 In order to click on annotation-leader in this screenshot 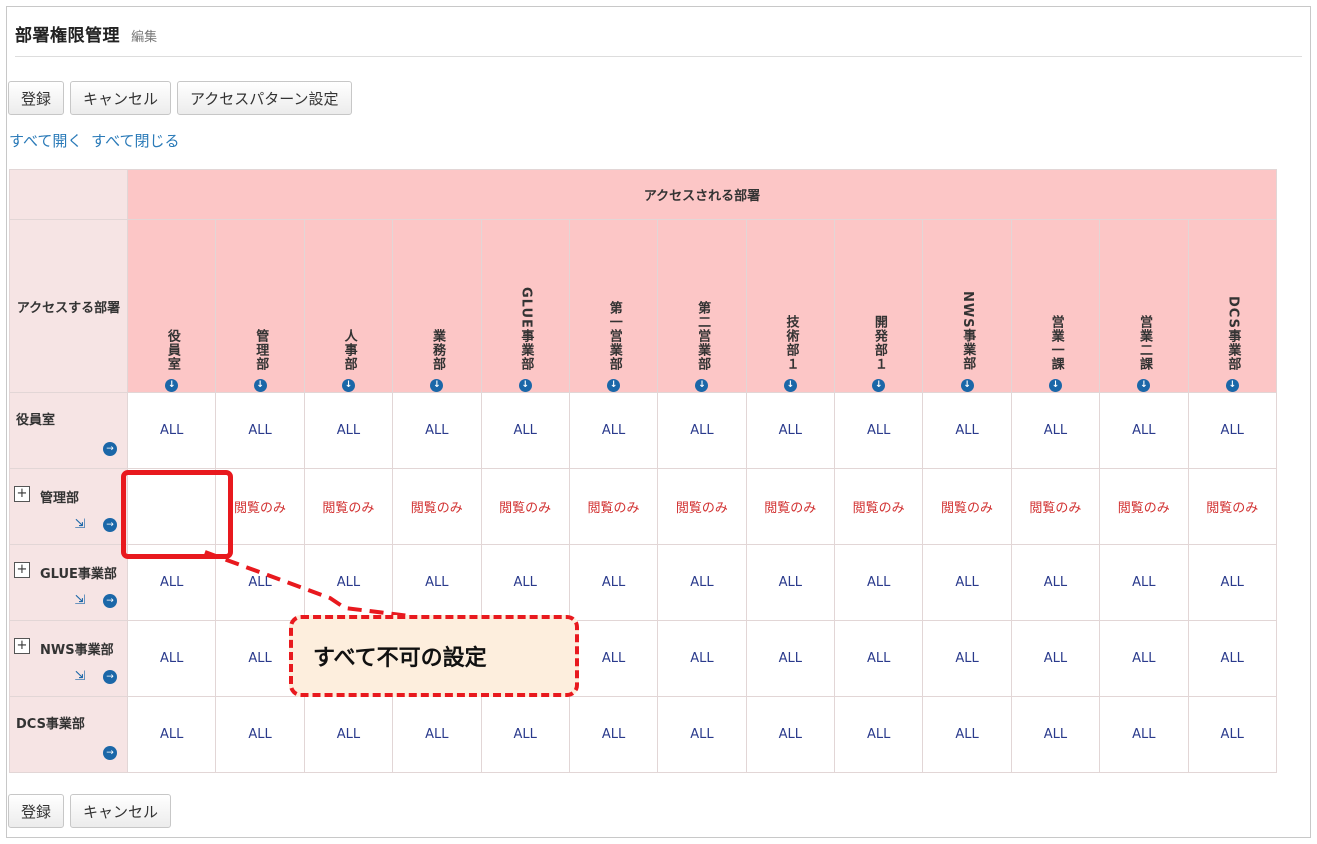, I will do `click(307, 584)`.